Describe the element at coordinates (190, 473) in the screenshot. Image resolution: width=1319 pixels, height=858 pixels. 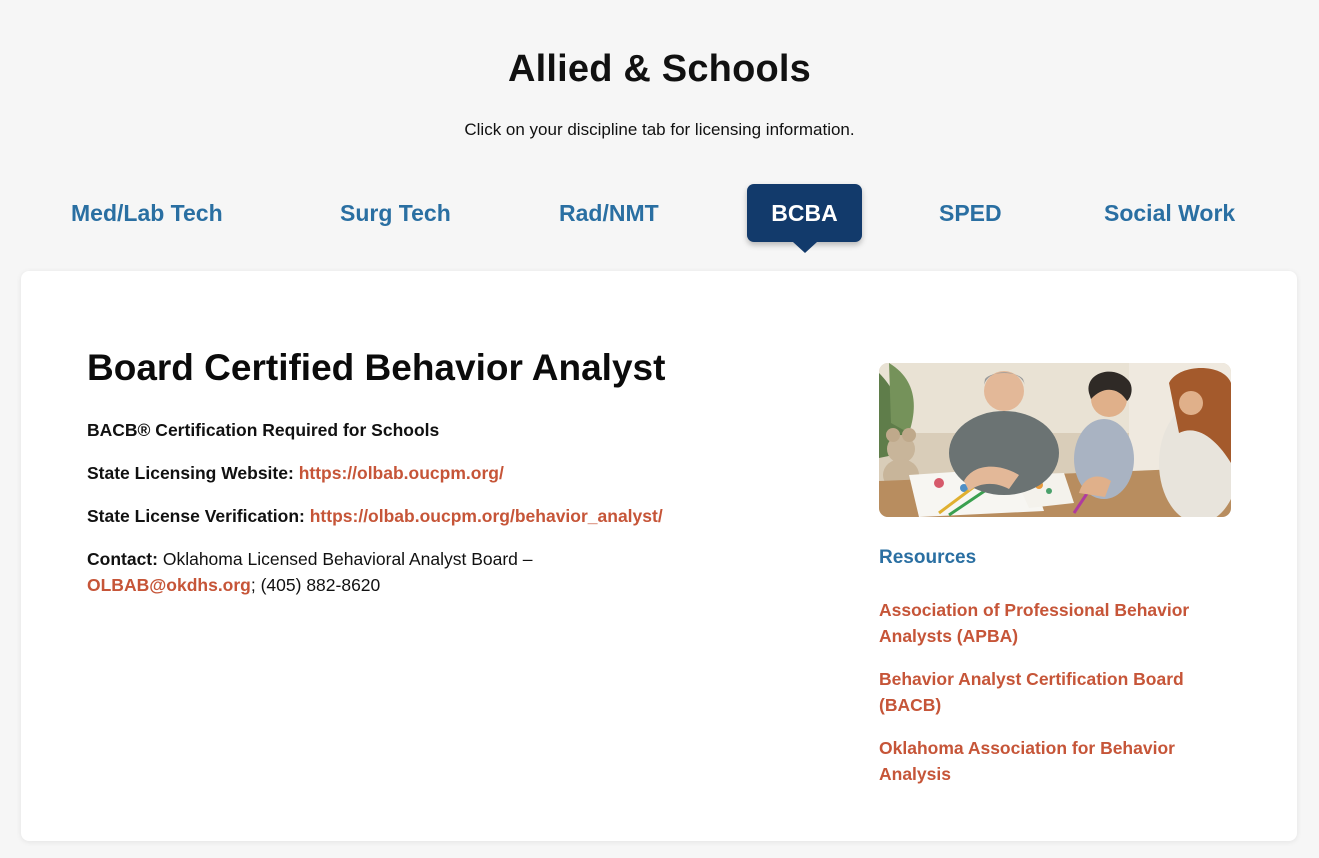
I see `website-label: State Licensing Website:` at that location.